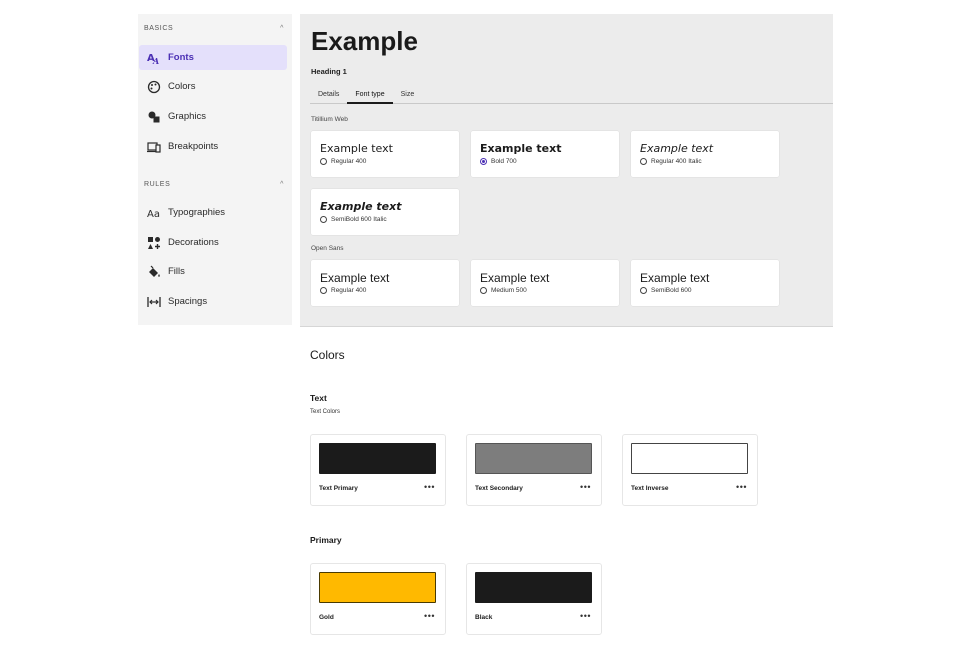 The height and width of the screenshot is (653, 971). What do you see at coordinates (483, 161) in the screenshot?
I see `font-radio-selected` at bounding box center [483, 161].